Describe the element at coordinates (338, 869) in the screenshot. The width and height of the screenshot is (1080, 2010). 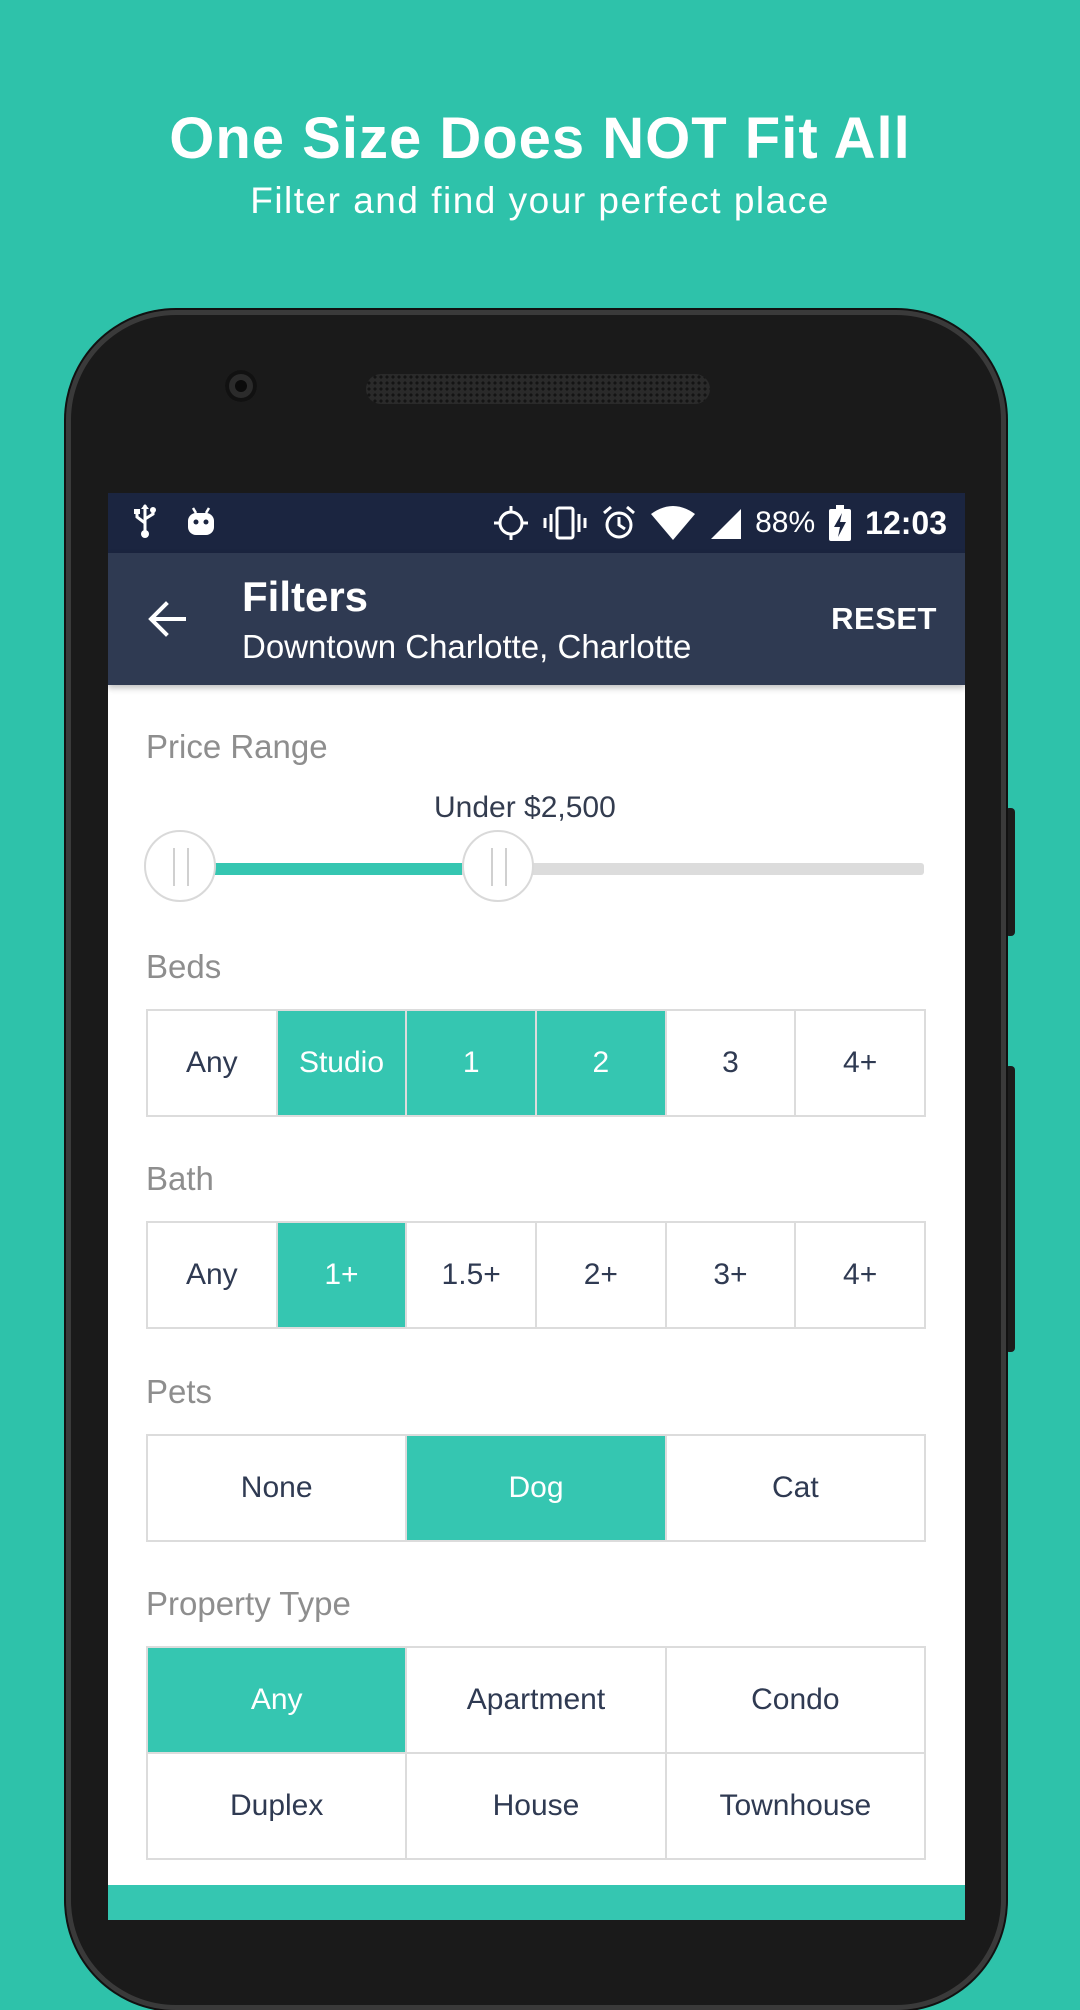
I see `price-slider-fill` at that location.